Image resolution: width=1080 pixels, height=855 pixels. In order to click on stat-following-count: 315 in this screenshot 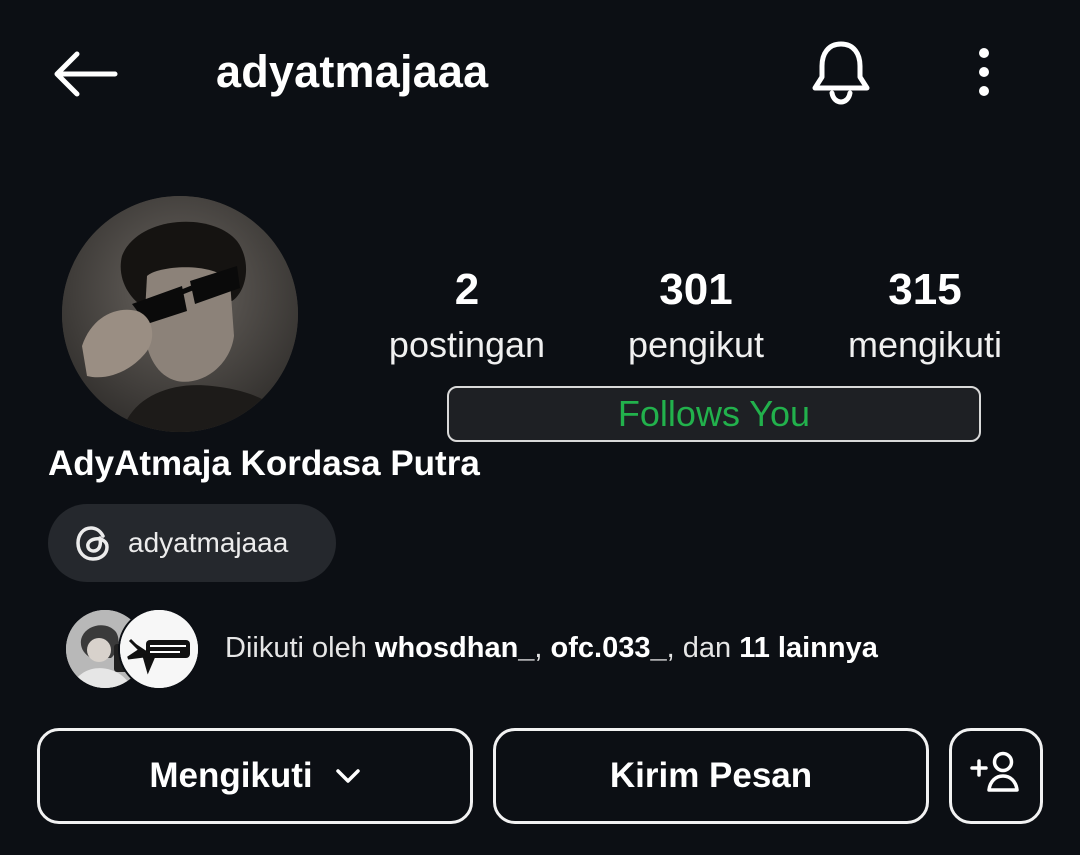, I will do `click(925, 289)`.